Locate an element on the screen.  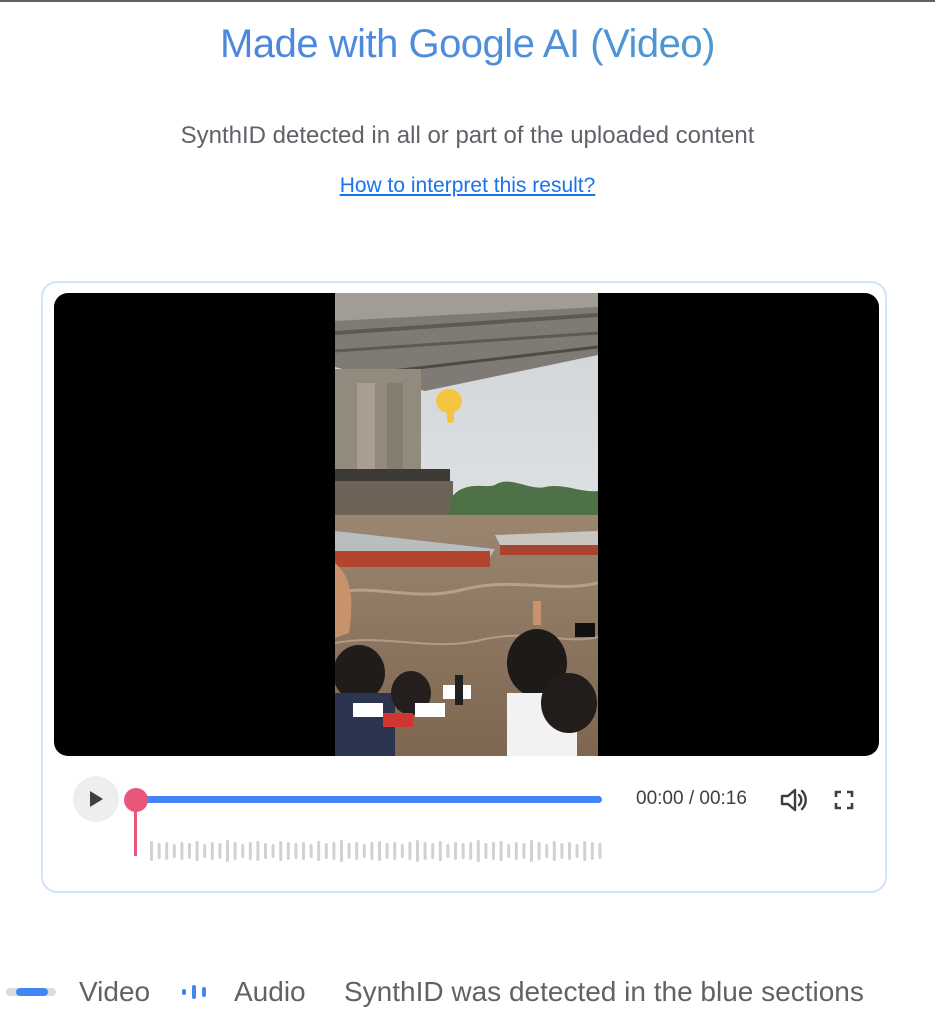
synthid-detected-segment is located at coordinates (369, 799).